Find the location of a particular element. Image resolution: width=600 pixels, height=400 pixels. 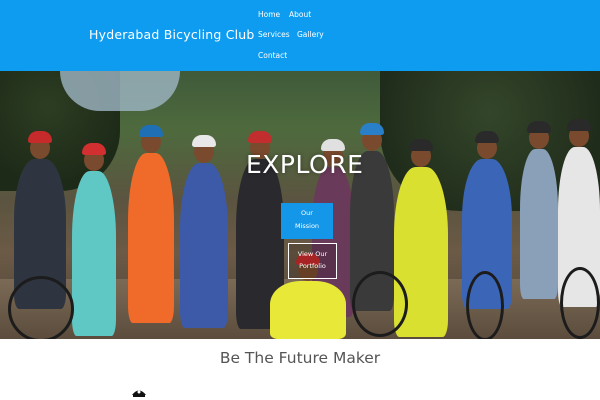

our-mission-button: Our Mission is located at coordinates (307, 221).